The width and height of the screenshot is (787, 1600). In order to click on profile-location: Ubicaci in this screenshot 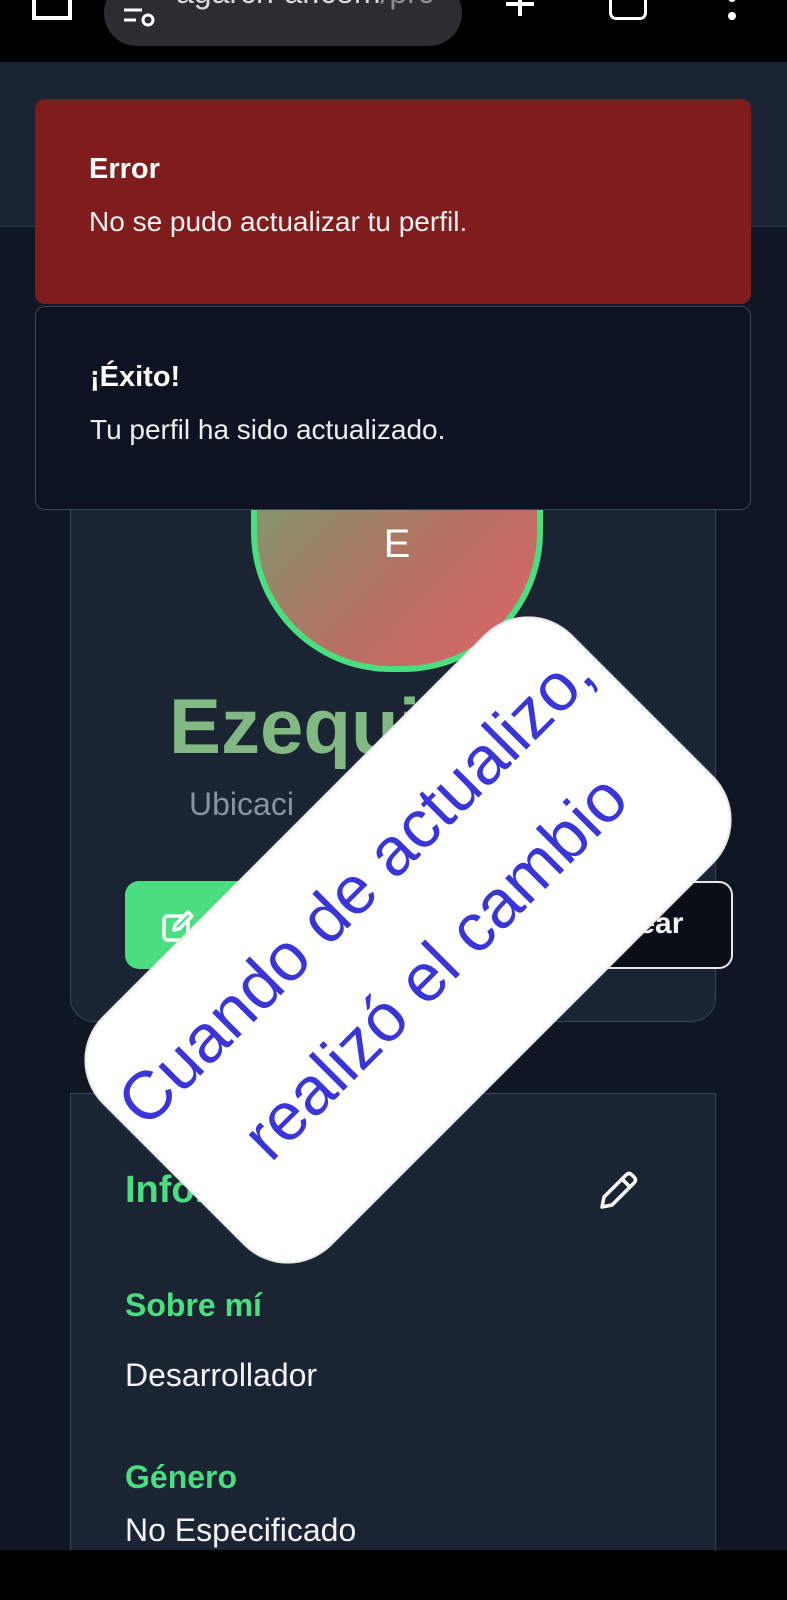, I will do `click(241, 804)`.